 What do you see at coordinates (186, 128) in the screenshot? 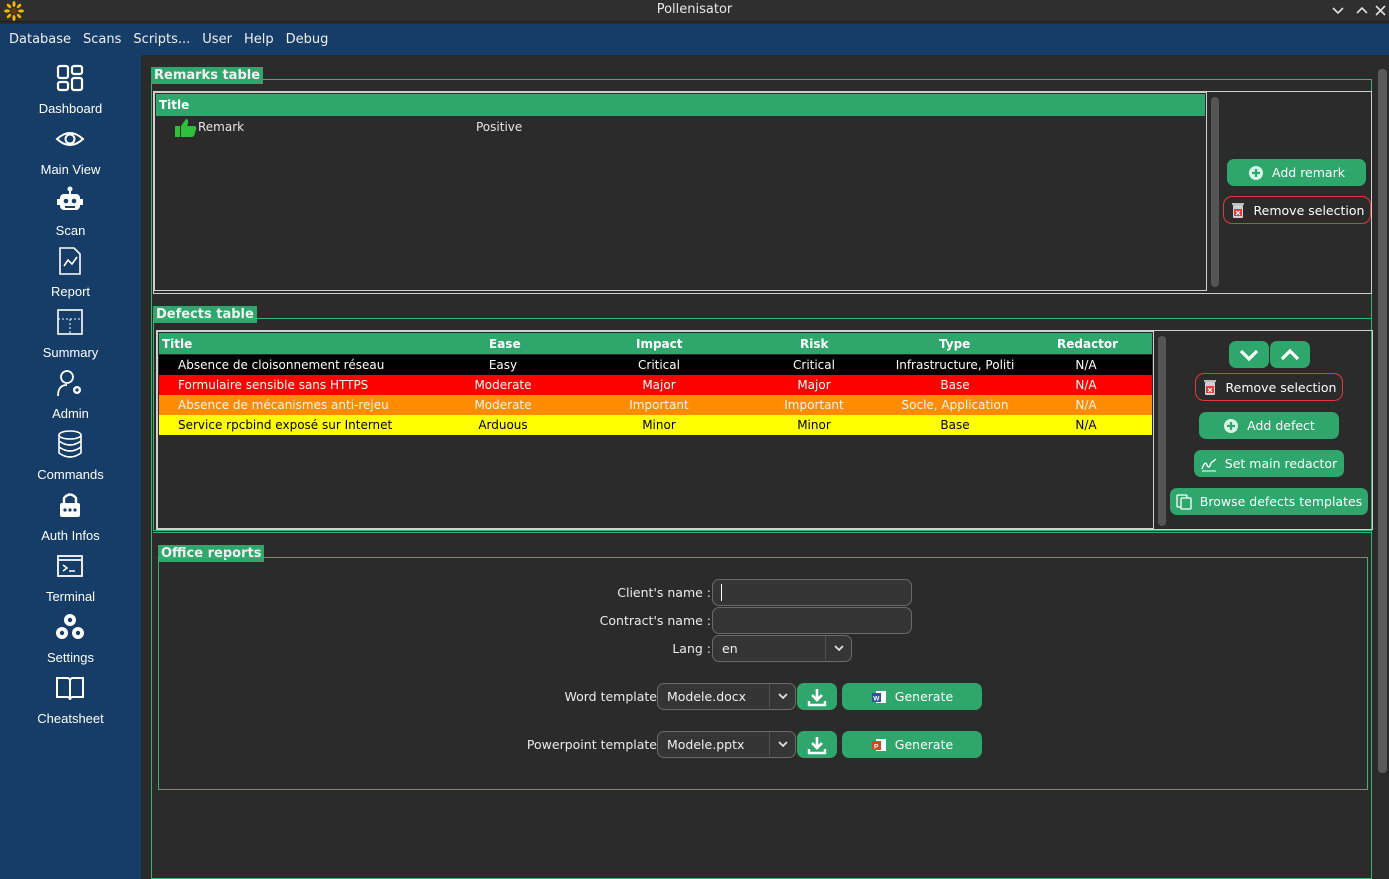
I see `thumbs-up-icon` at bounding box center [186, 128].